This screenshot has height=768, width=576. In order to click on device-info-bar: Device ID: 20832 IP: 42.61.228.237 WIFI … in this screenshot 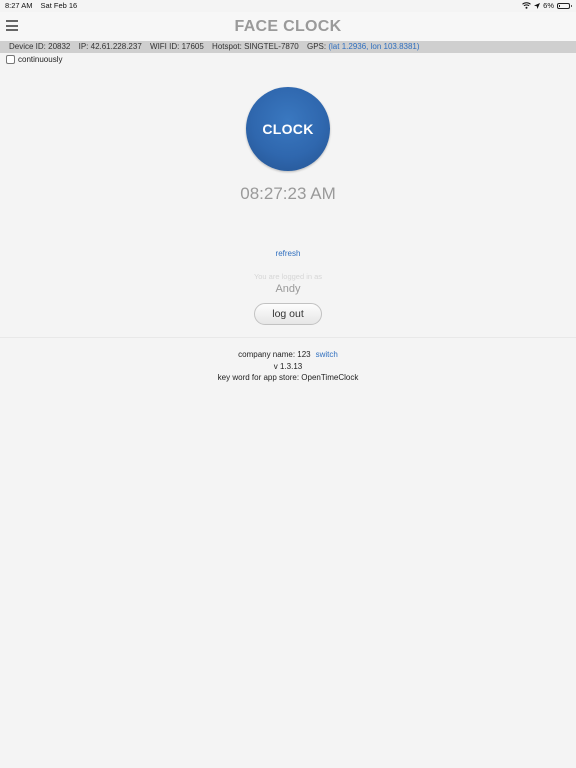, I will do `click(288, 47)`.